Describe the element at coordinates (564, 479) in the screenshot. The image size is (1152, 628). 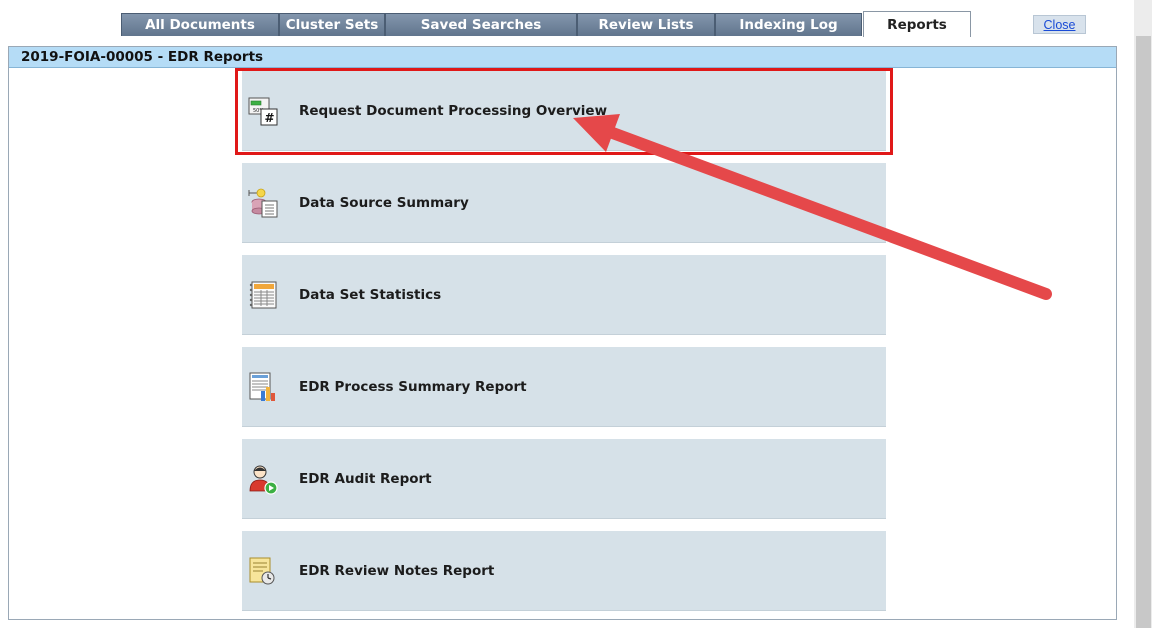
I see `report-edr-audit: EDR Audit Report` at that location.